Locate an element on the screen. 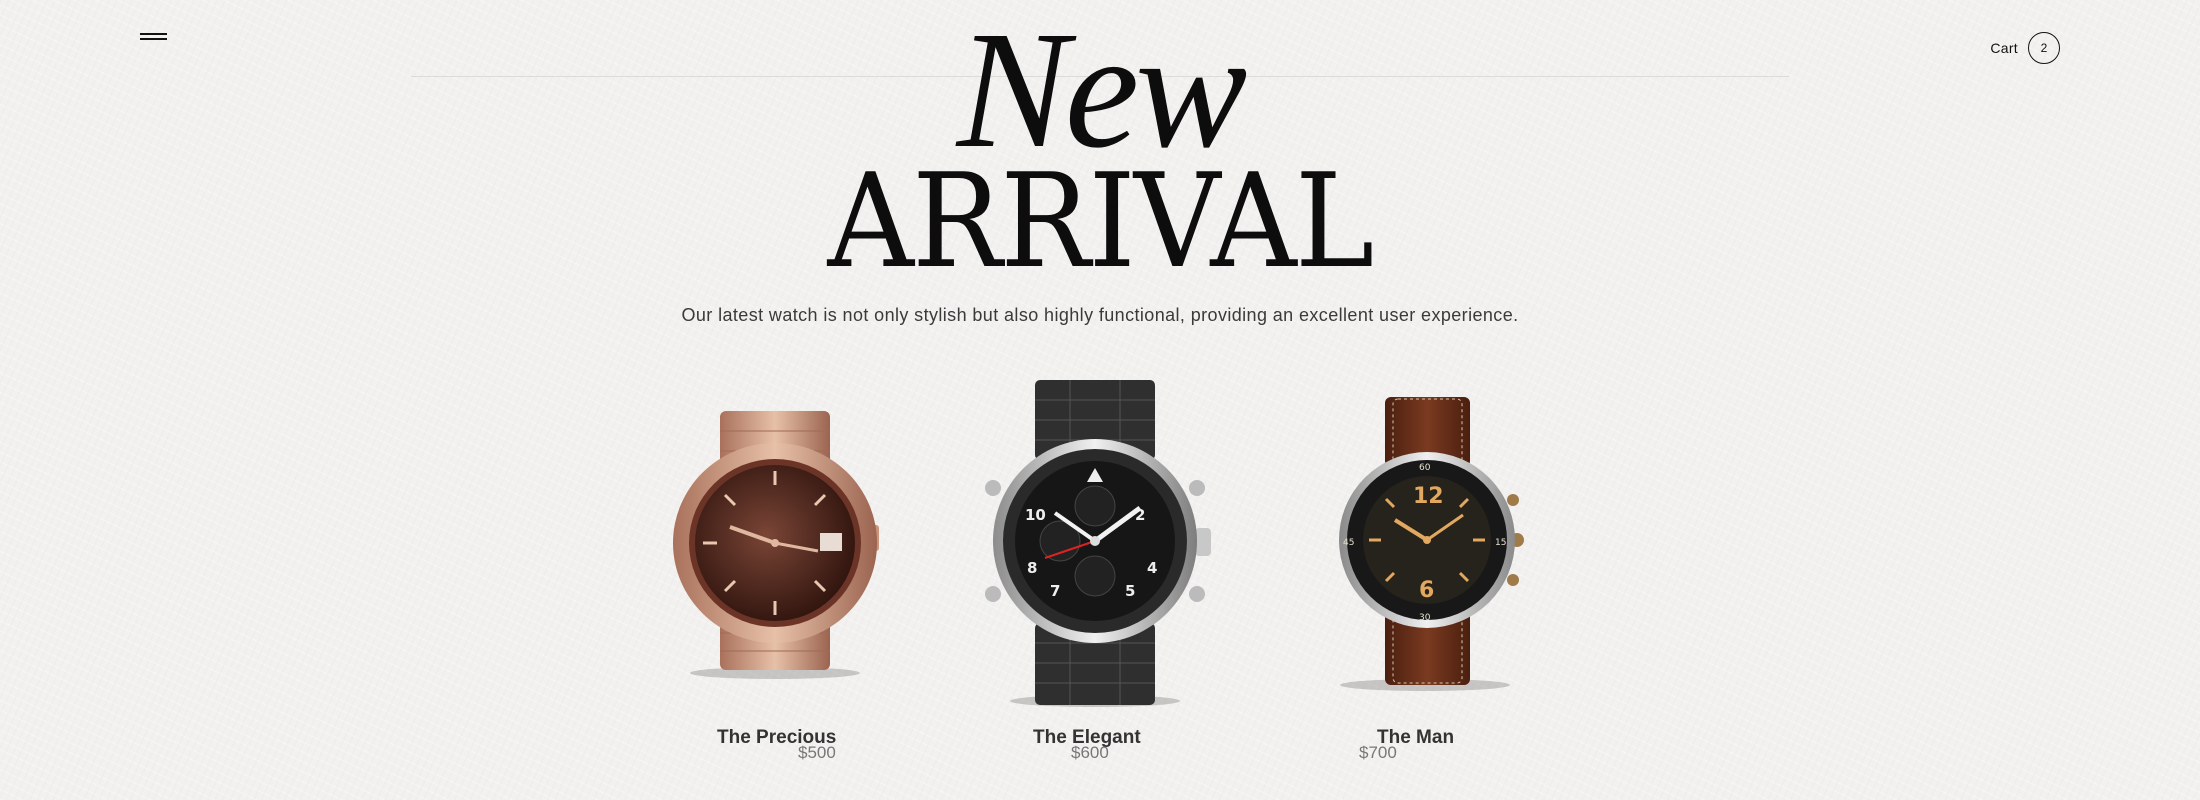  product-price: $500 is located at coordinates (817, 752).